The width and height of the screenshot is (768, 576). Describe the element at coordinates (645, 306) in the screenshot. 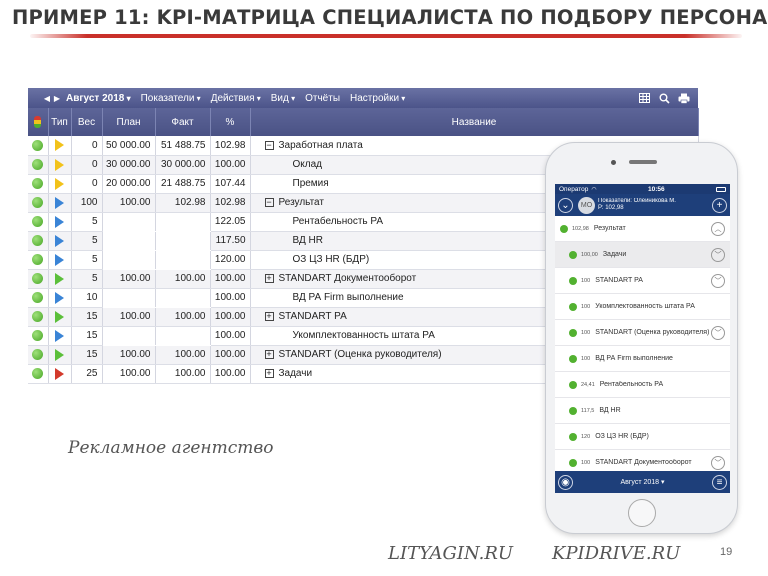

I see `mobile-item-name: Укомплектованность штата РА` at that location.